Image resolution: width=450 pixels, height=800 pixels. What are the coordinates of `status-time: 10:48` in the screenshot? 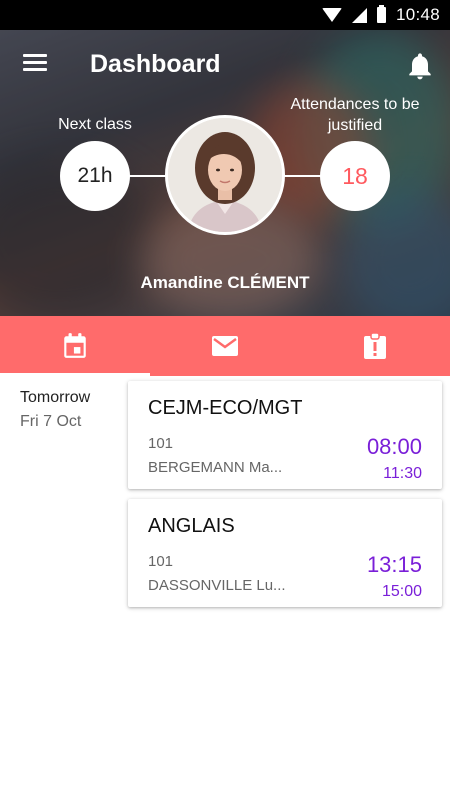 It's located at (417, 14).